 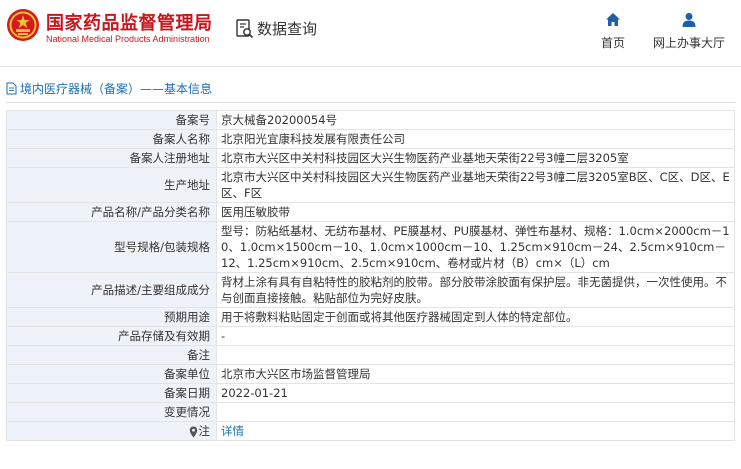 I want to click on field-value: 医用压敏胶带, so click(x=475, y=212).